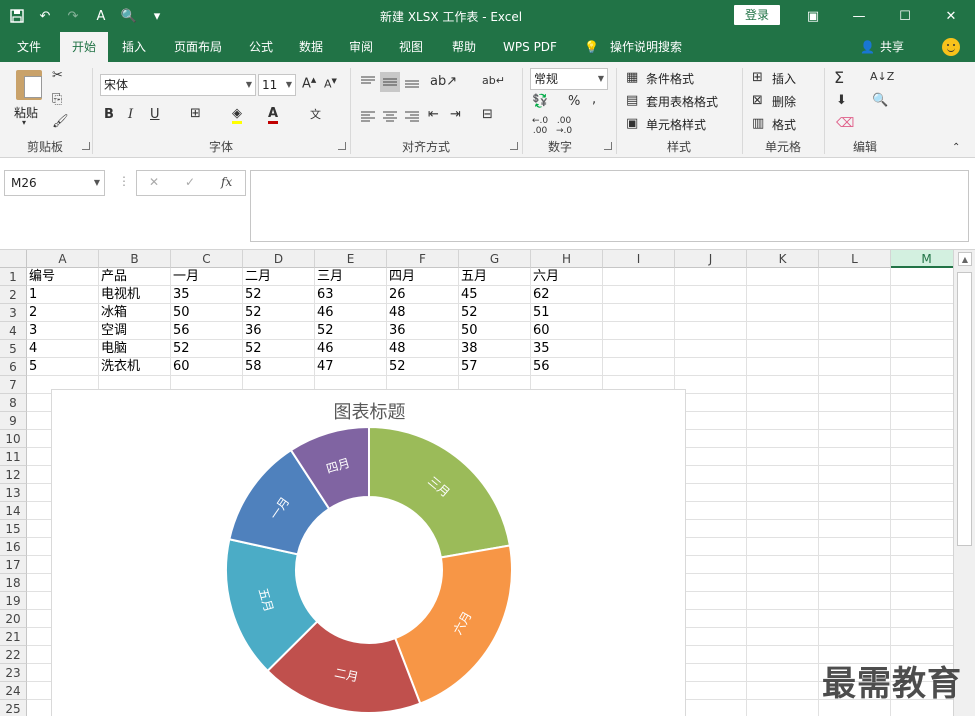  Describe the element at coordinates (390, 82) in the screenshot. I see `align-middle-icon` at that location.